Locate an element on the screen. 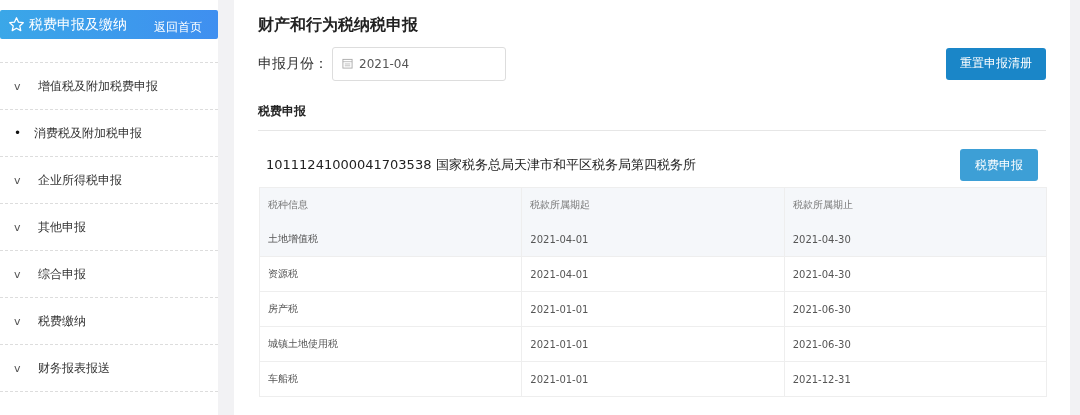 This screenshot has height=415, width=1080. table-row: 资源税 2021-04-01 2021-04-30 is located at coordinates (653, 274).